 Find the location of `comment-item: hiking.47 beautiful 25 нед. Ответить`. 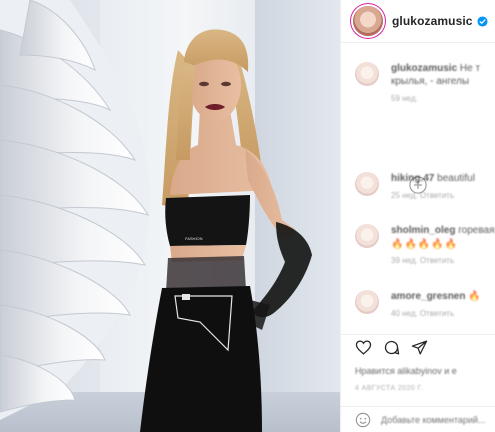

comment-item: hiking.47 beautiful 25 нед. Ответить is located at coordinates (425, 186).